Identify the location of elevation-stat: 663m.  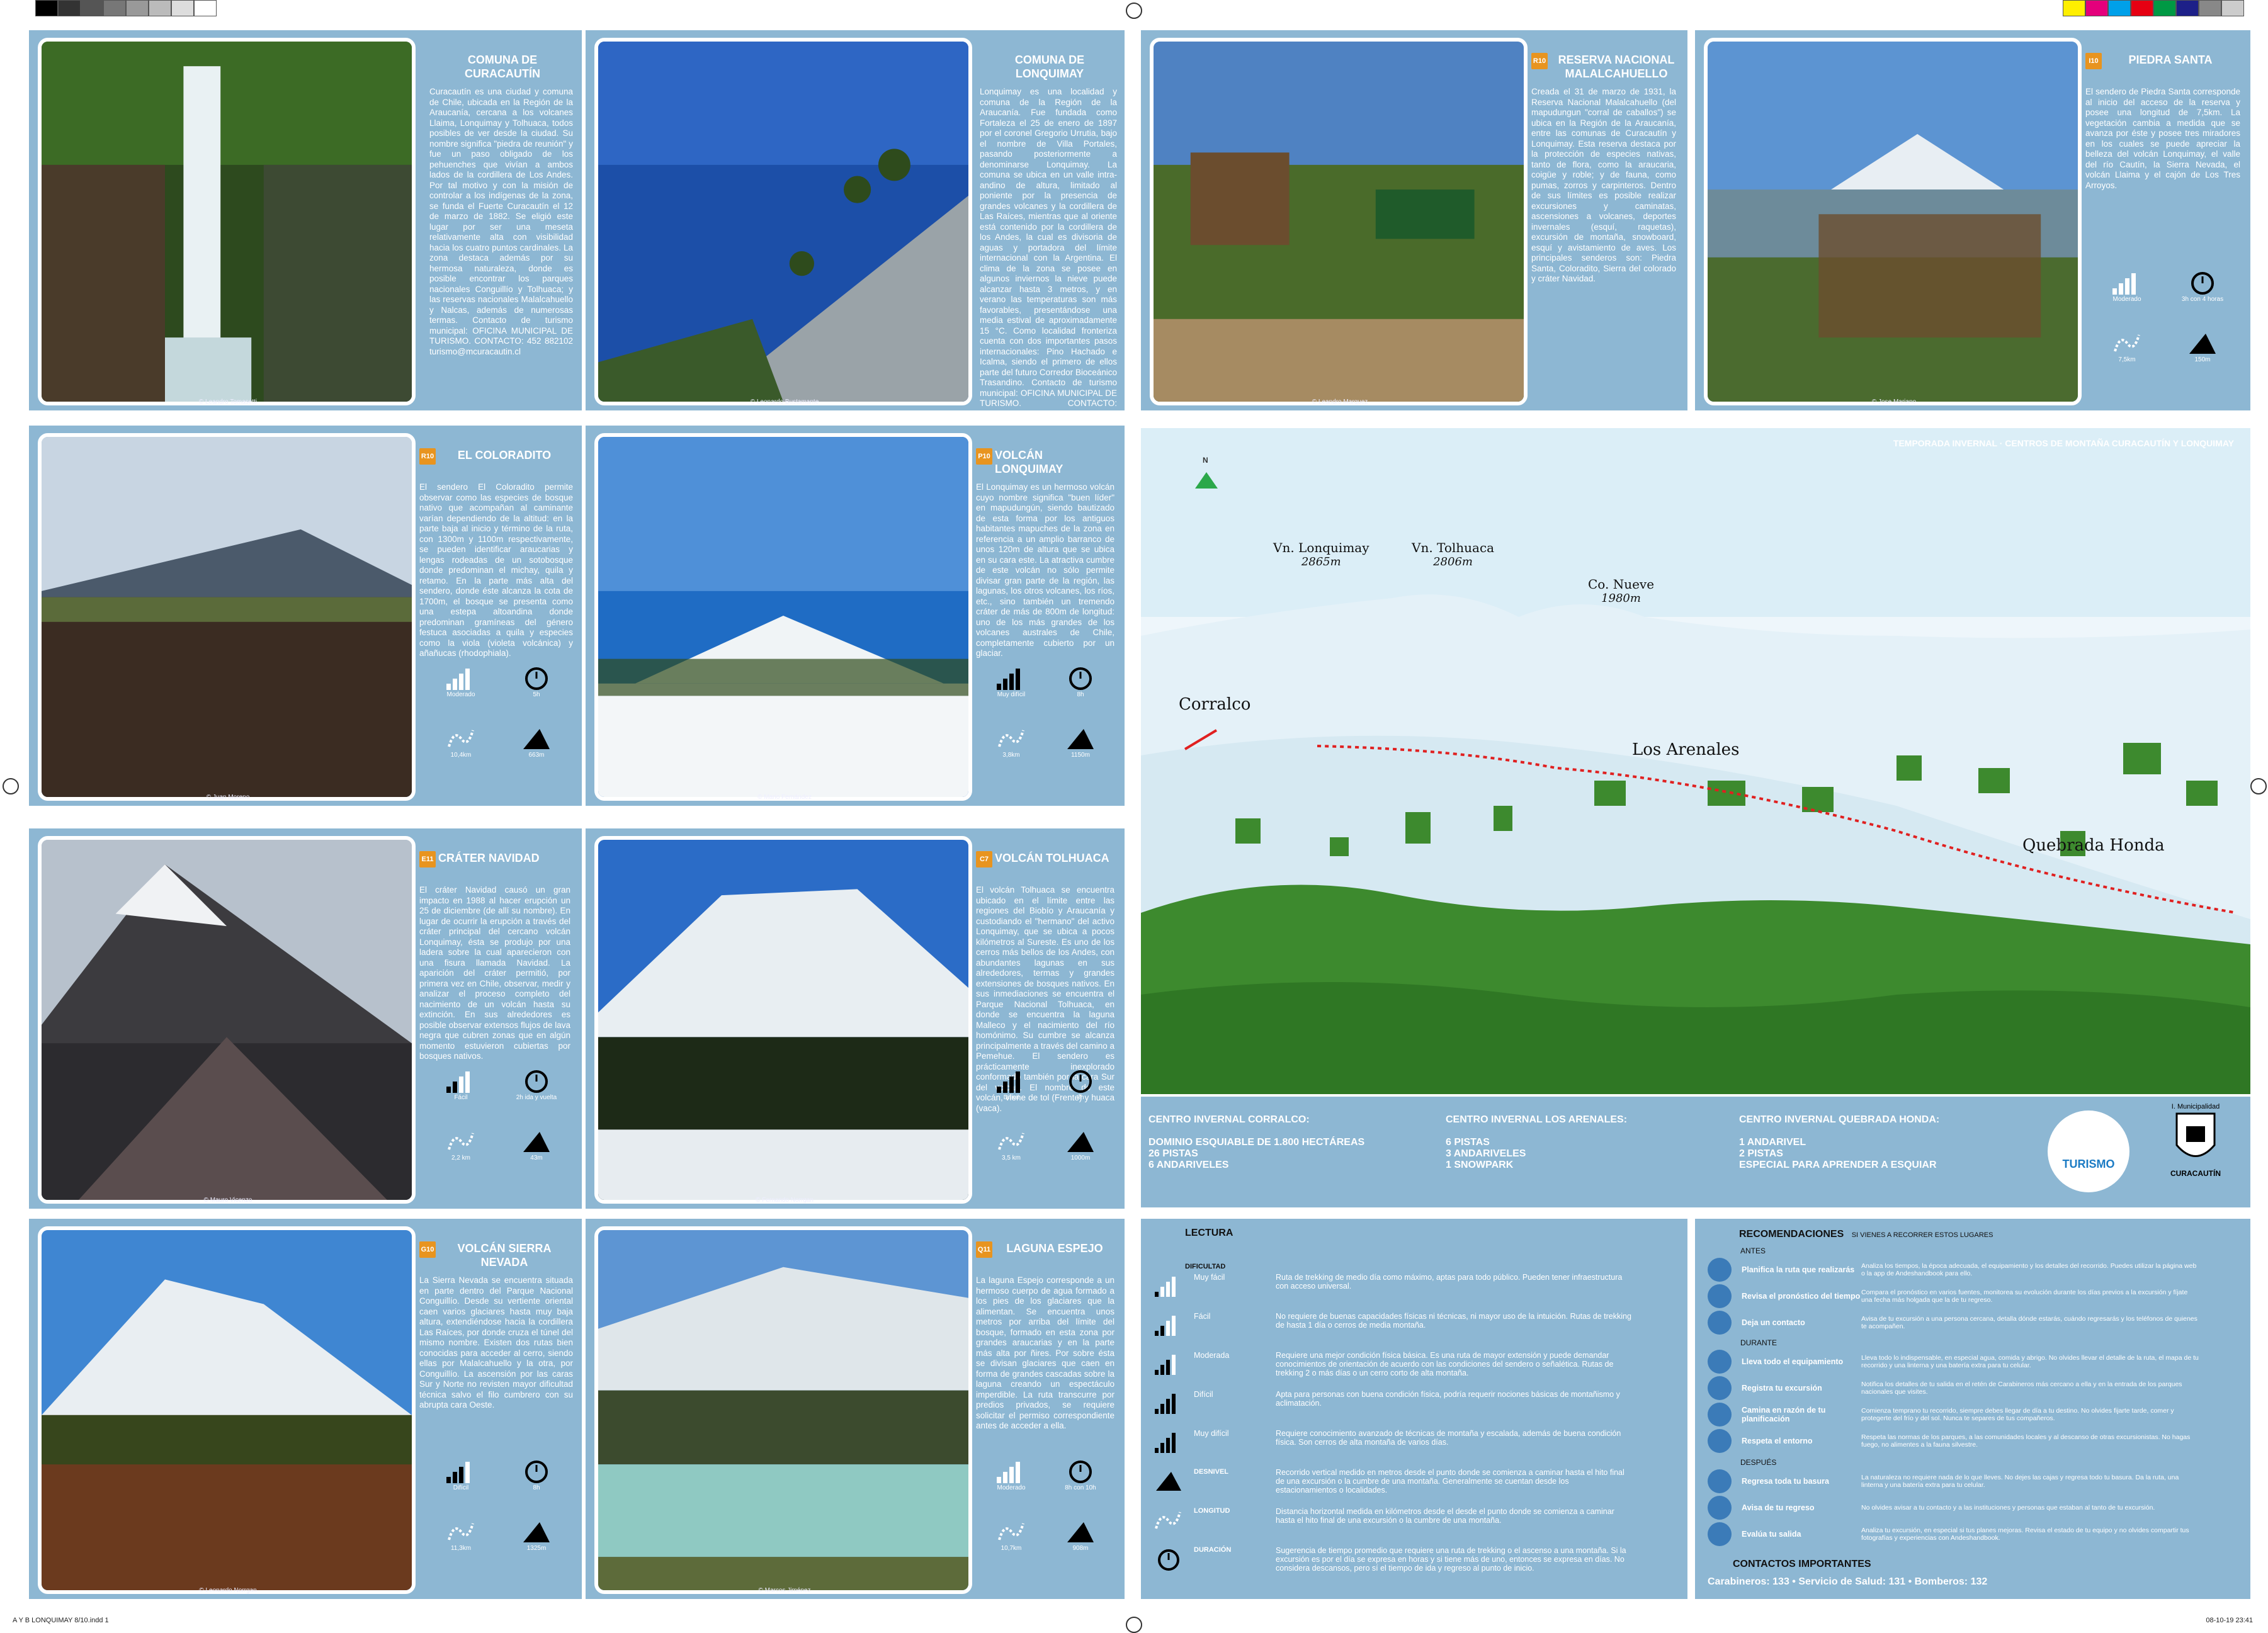
(536, 741).